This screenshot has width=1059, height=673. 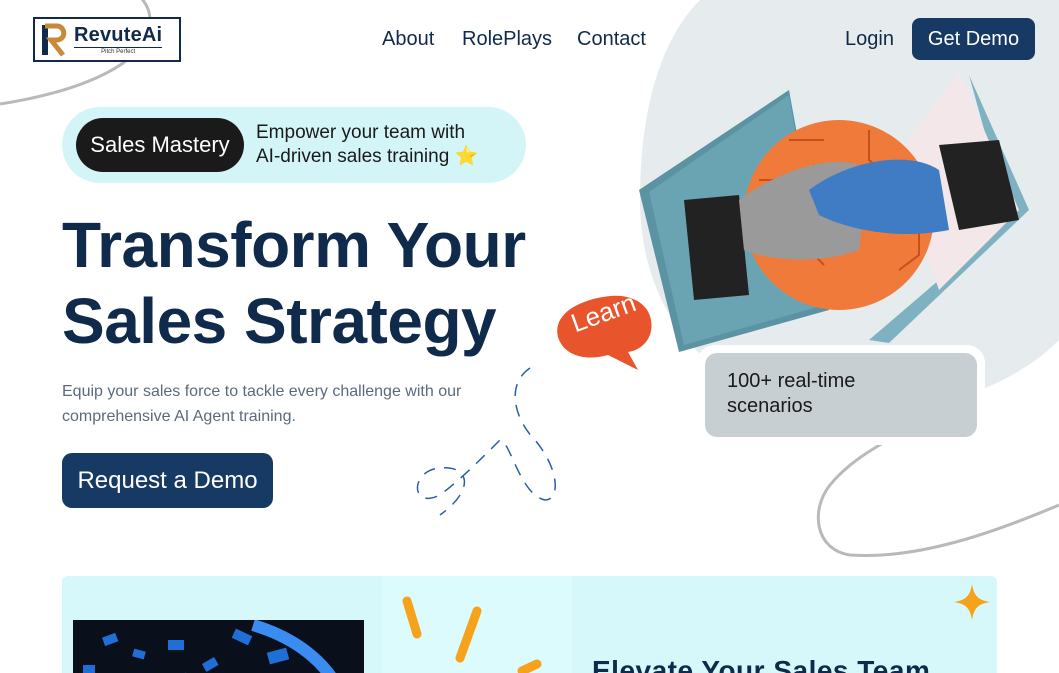 What do you see at coordinates (179, 416) in the screenshot?
I see `hero-subtitle-line-2: comprehensive AI Agent training.` at bounding box center [179, 416].